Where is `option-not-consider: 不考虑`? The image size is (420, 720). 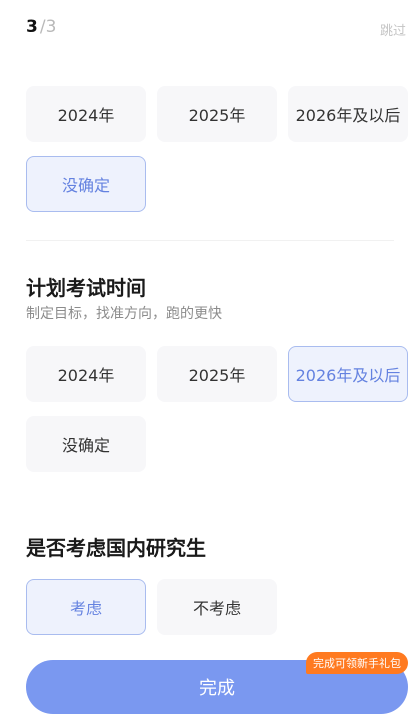 option-not-consider: 不考虑 is located at coordinates (217, 607).